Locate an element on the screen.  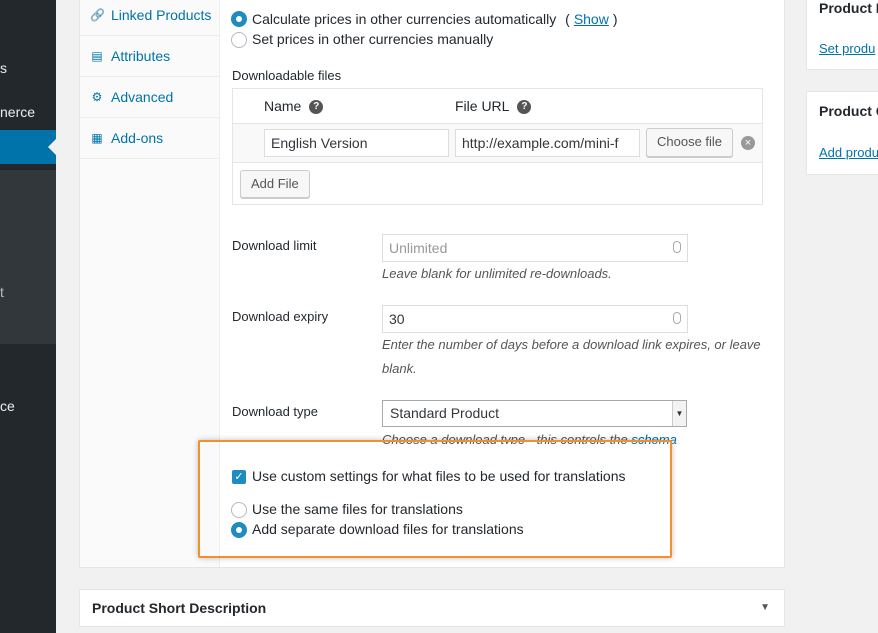
radio-auto-prices is located at coordinates (239, 19).